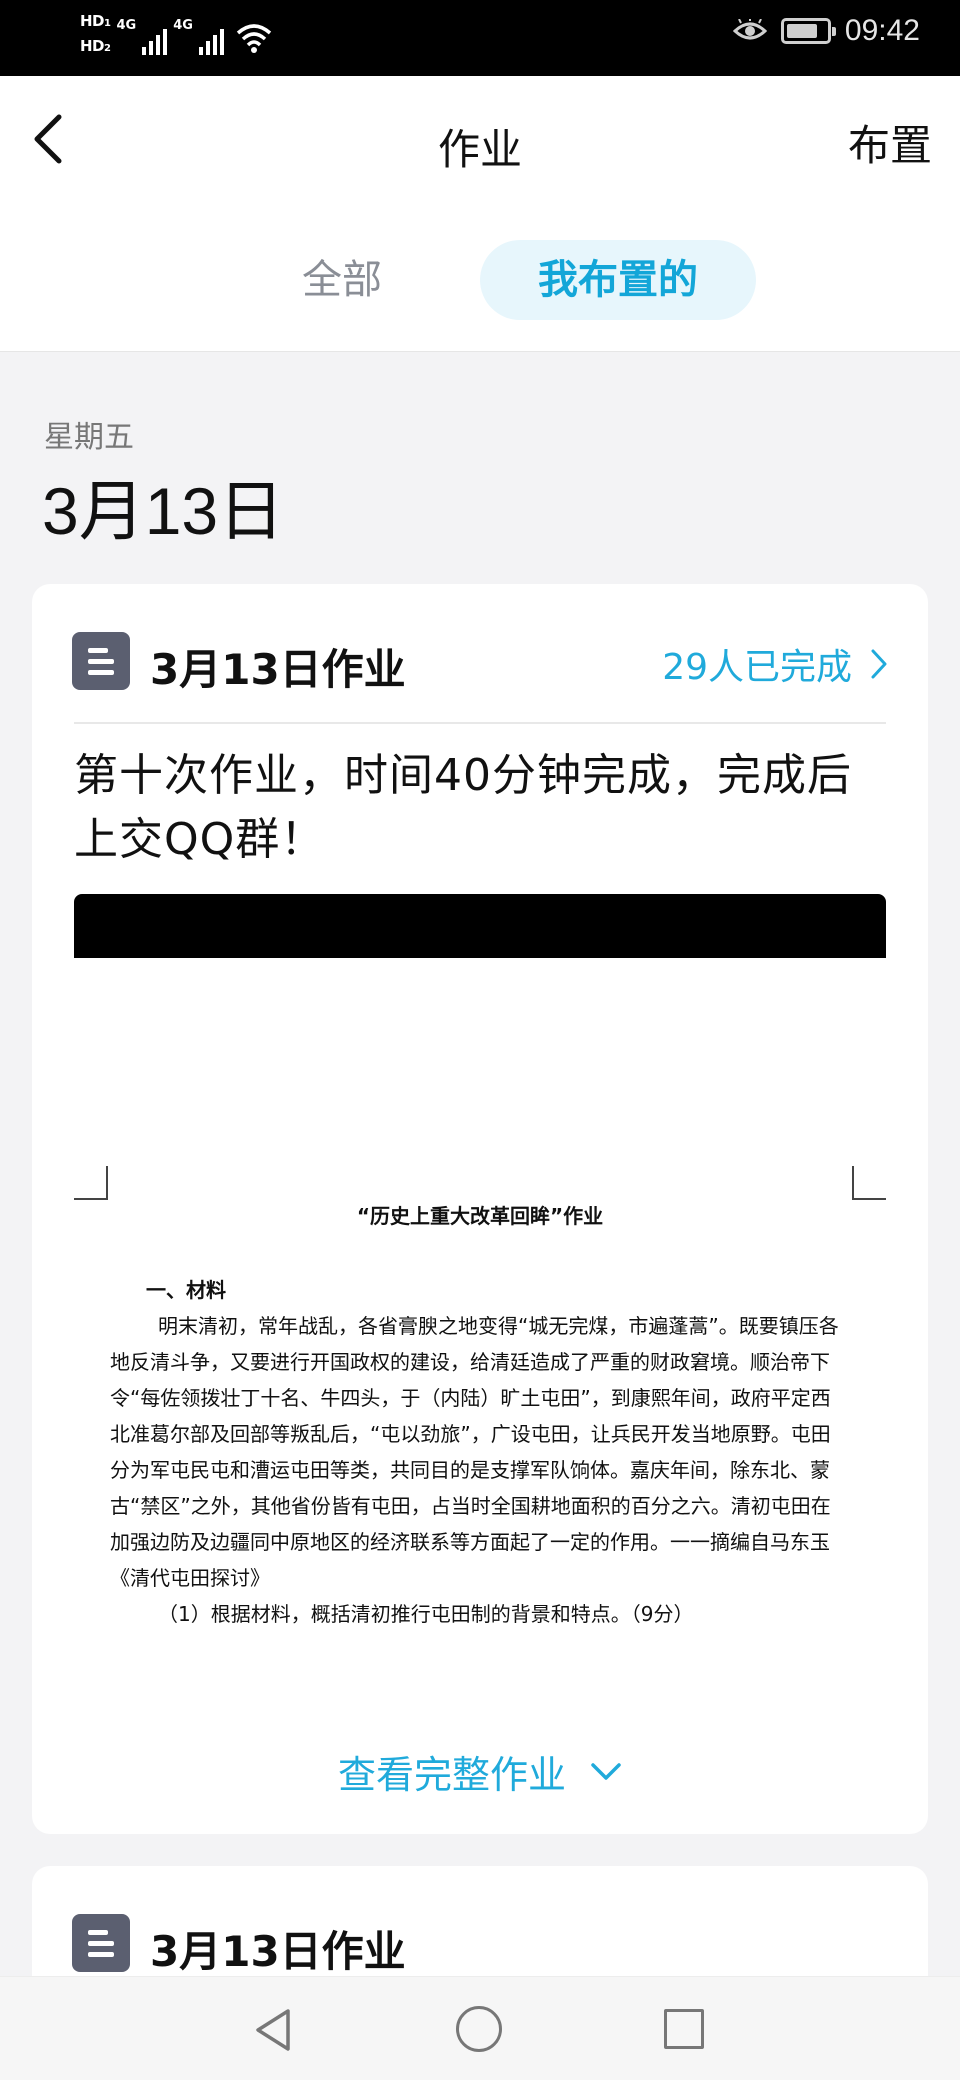 The image size is (960, 2080). Describe the element at coordinates (342, 280) in the screenshot. I see `tab-all: 全部` at that location.